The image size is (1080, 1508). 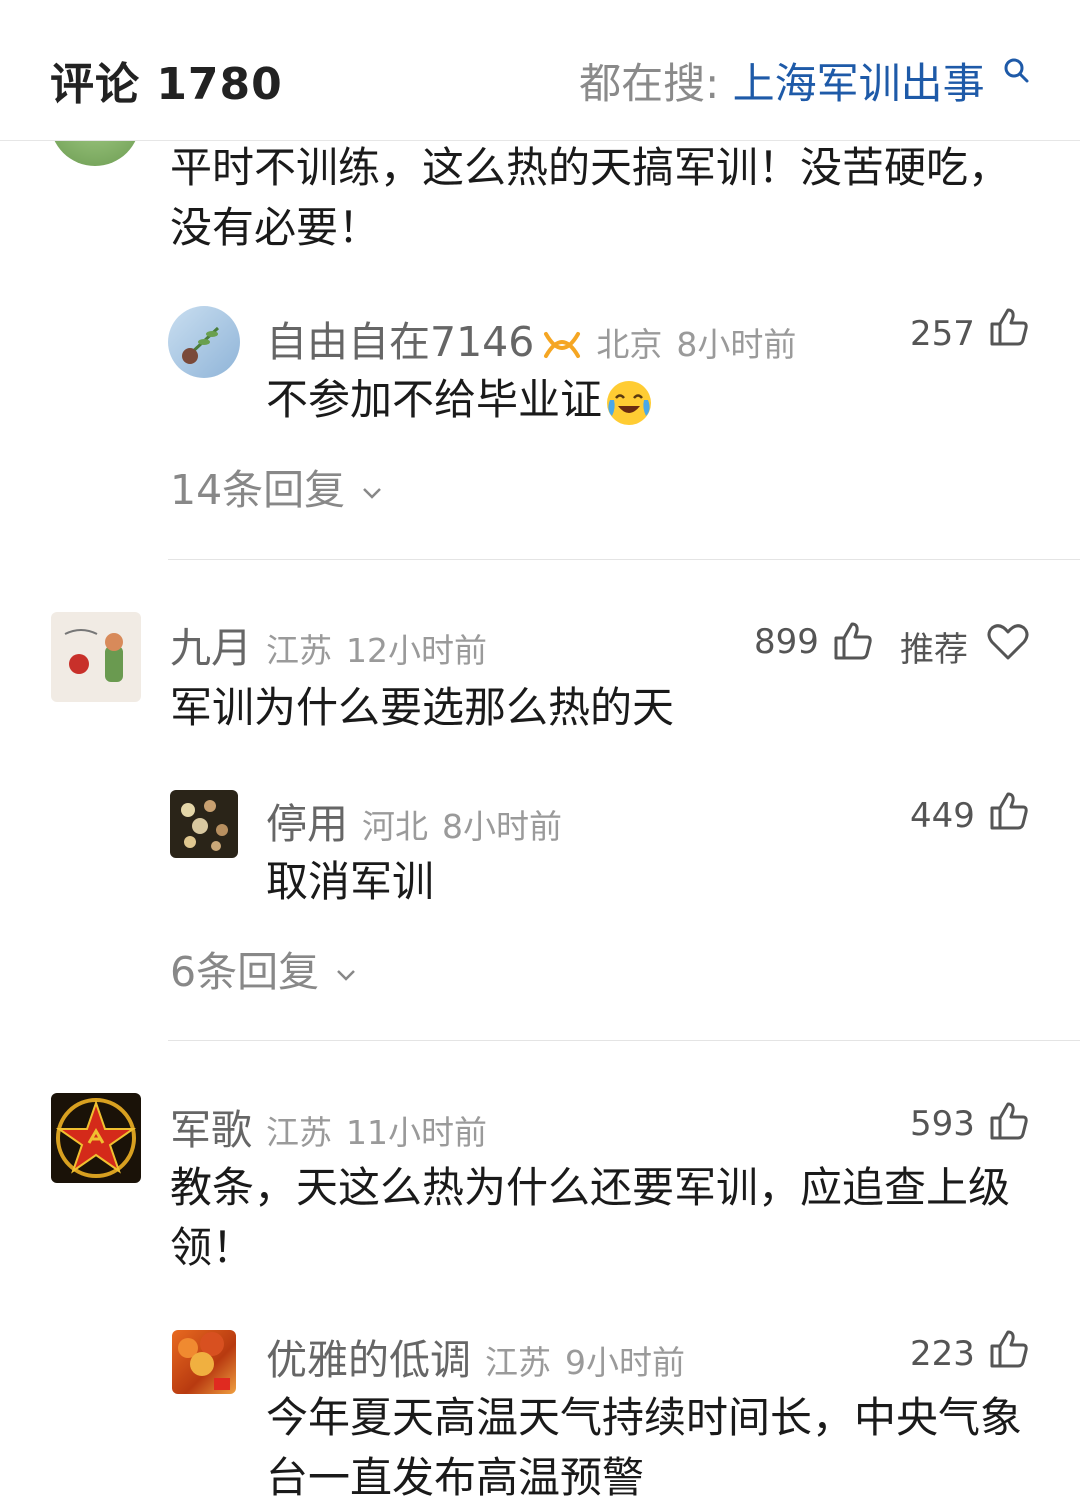 I want to click on hot-search-label: 都在搜:, so click(x=649, y=83).